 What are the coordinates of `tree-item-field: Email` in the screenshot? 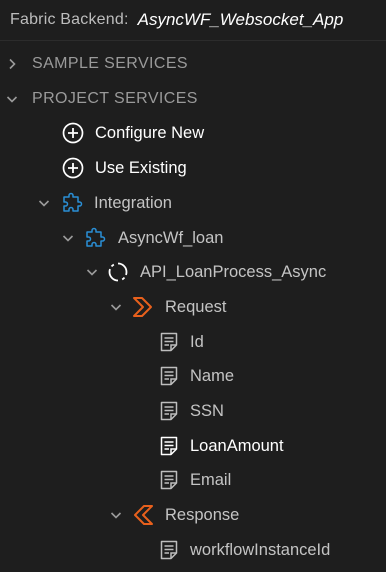 It's located at (193, 480).